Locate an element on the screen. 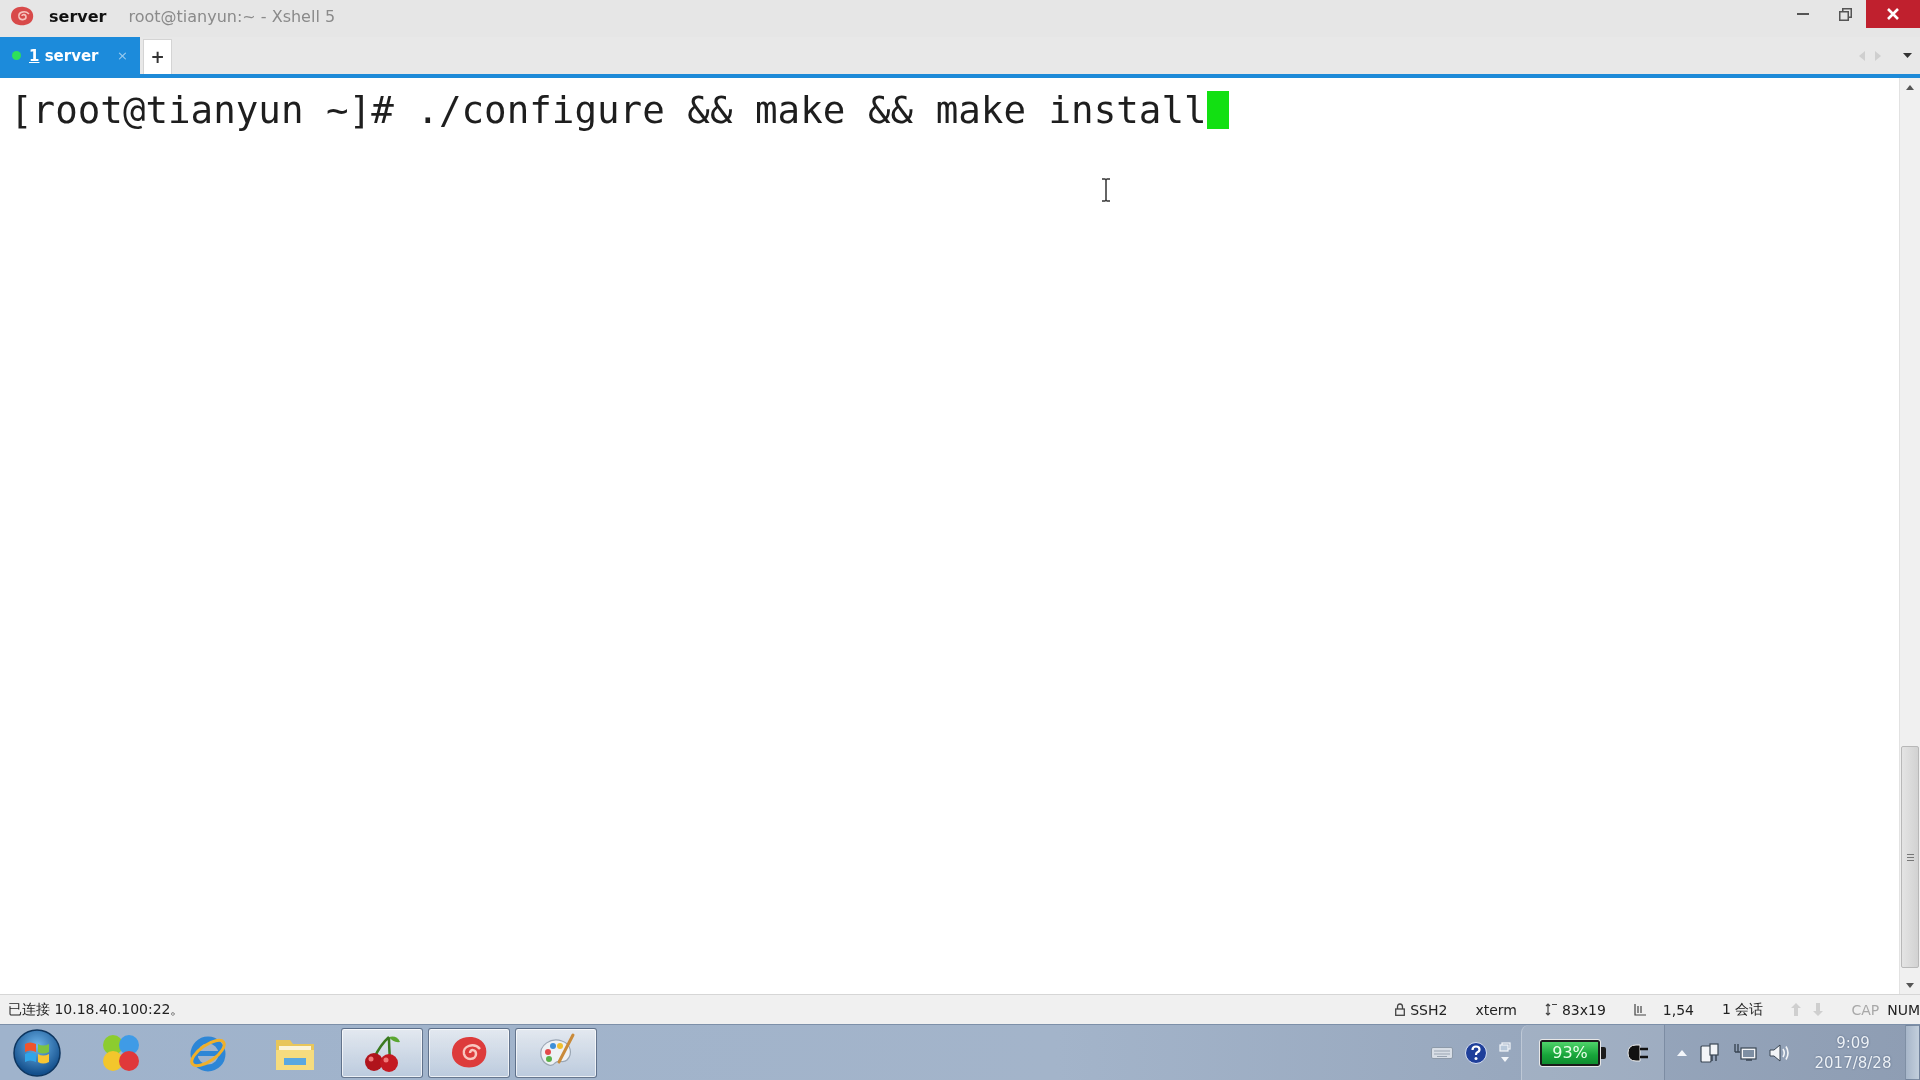 This screenshot has height=1080, width=1920. lock-icon is located at coordinates (1400, 1009).